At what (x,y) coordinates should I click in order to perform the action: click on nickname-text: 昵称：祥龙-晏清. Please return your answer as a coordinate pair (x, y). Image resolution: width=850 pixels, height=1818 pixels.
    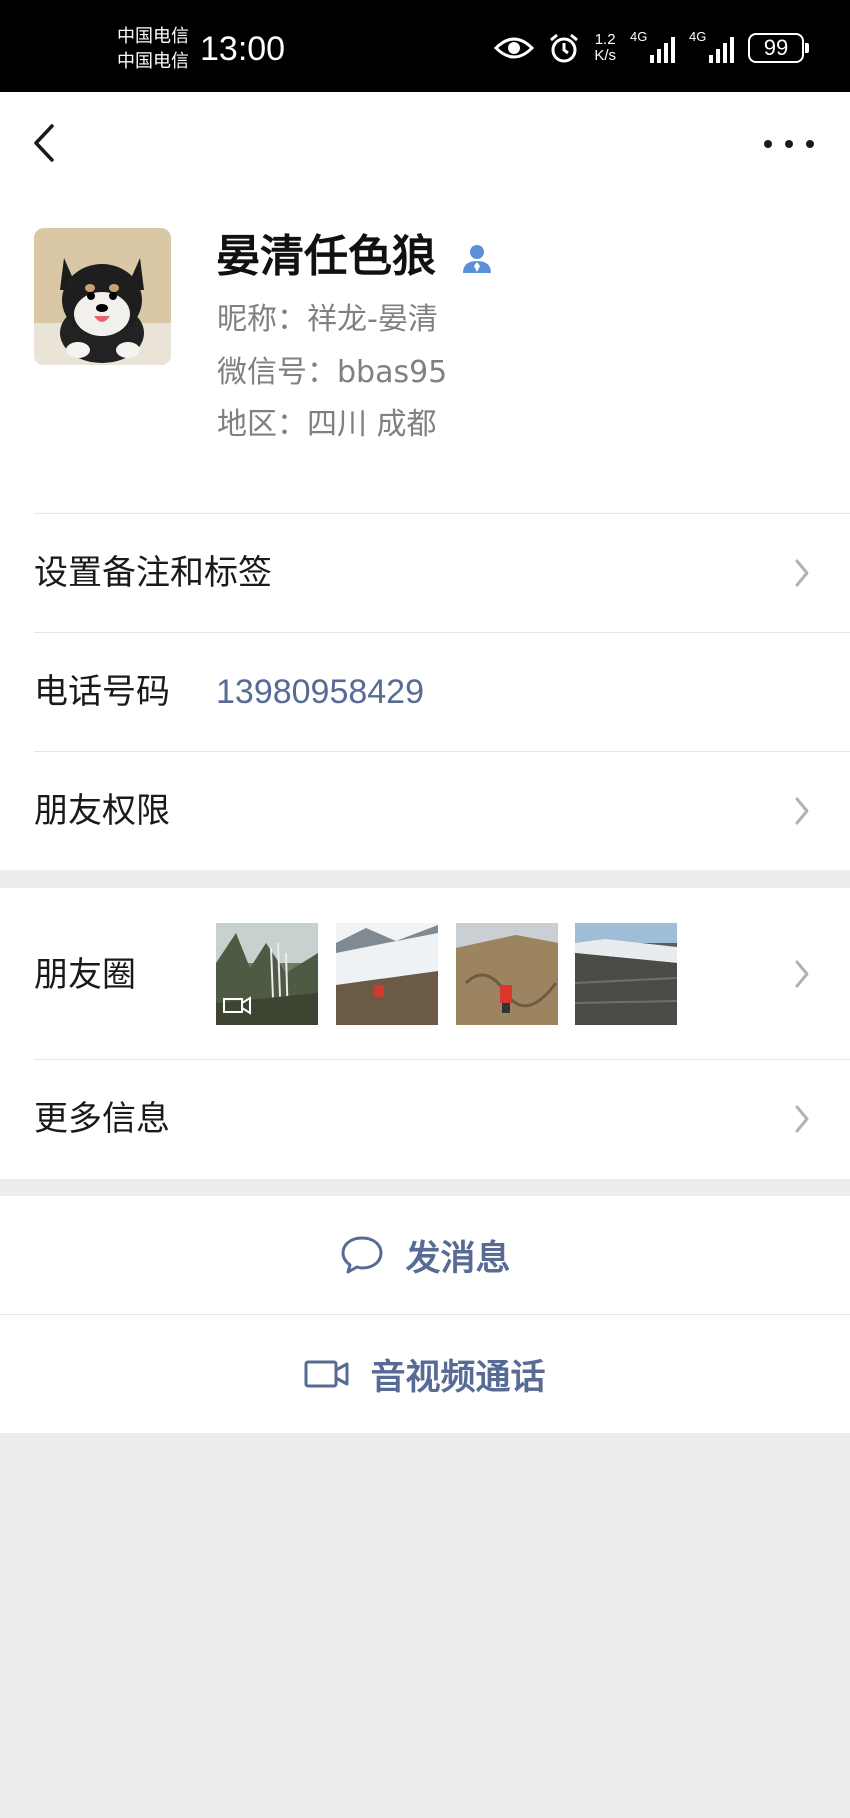
    Looking at the image, I should click on (327, 319).